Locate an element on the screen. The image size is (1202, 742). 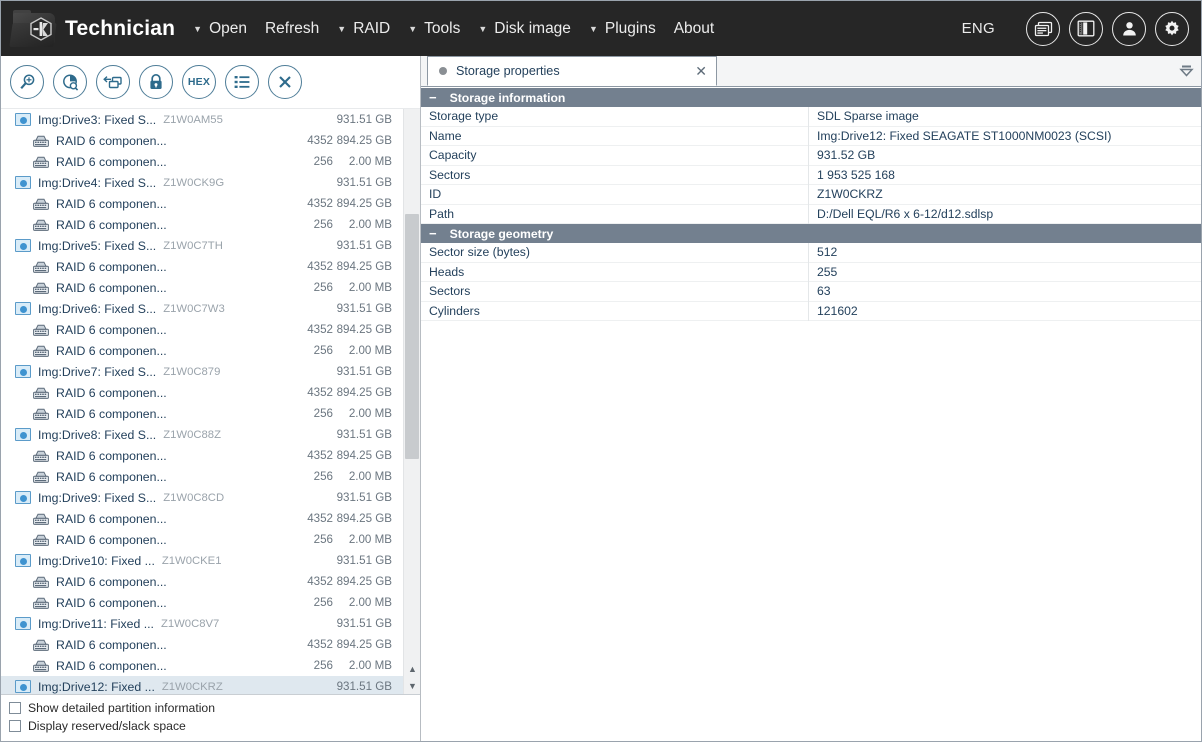
tree-item-drive: Img:Drive7: Fixed S... Z1W0C879 931.51 GB is located at coordinates (202, 371).